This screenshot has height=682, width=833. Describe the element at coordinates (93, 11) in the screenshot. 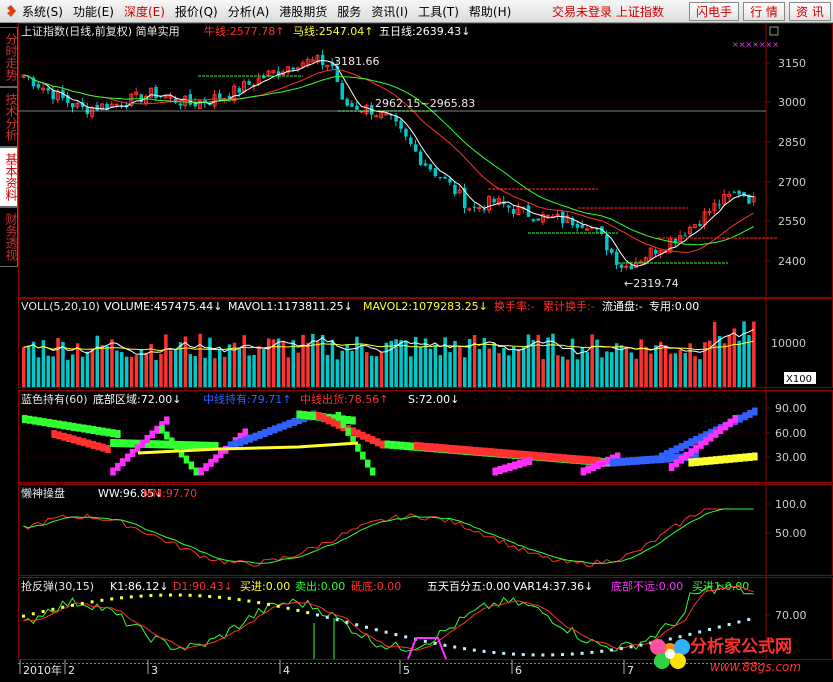

I see `menu-item: 功能(E)` at that location.